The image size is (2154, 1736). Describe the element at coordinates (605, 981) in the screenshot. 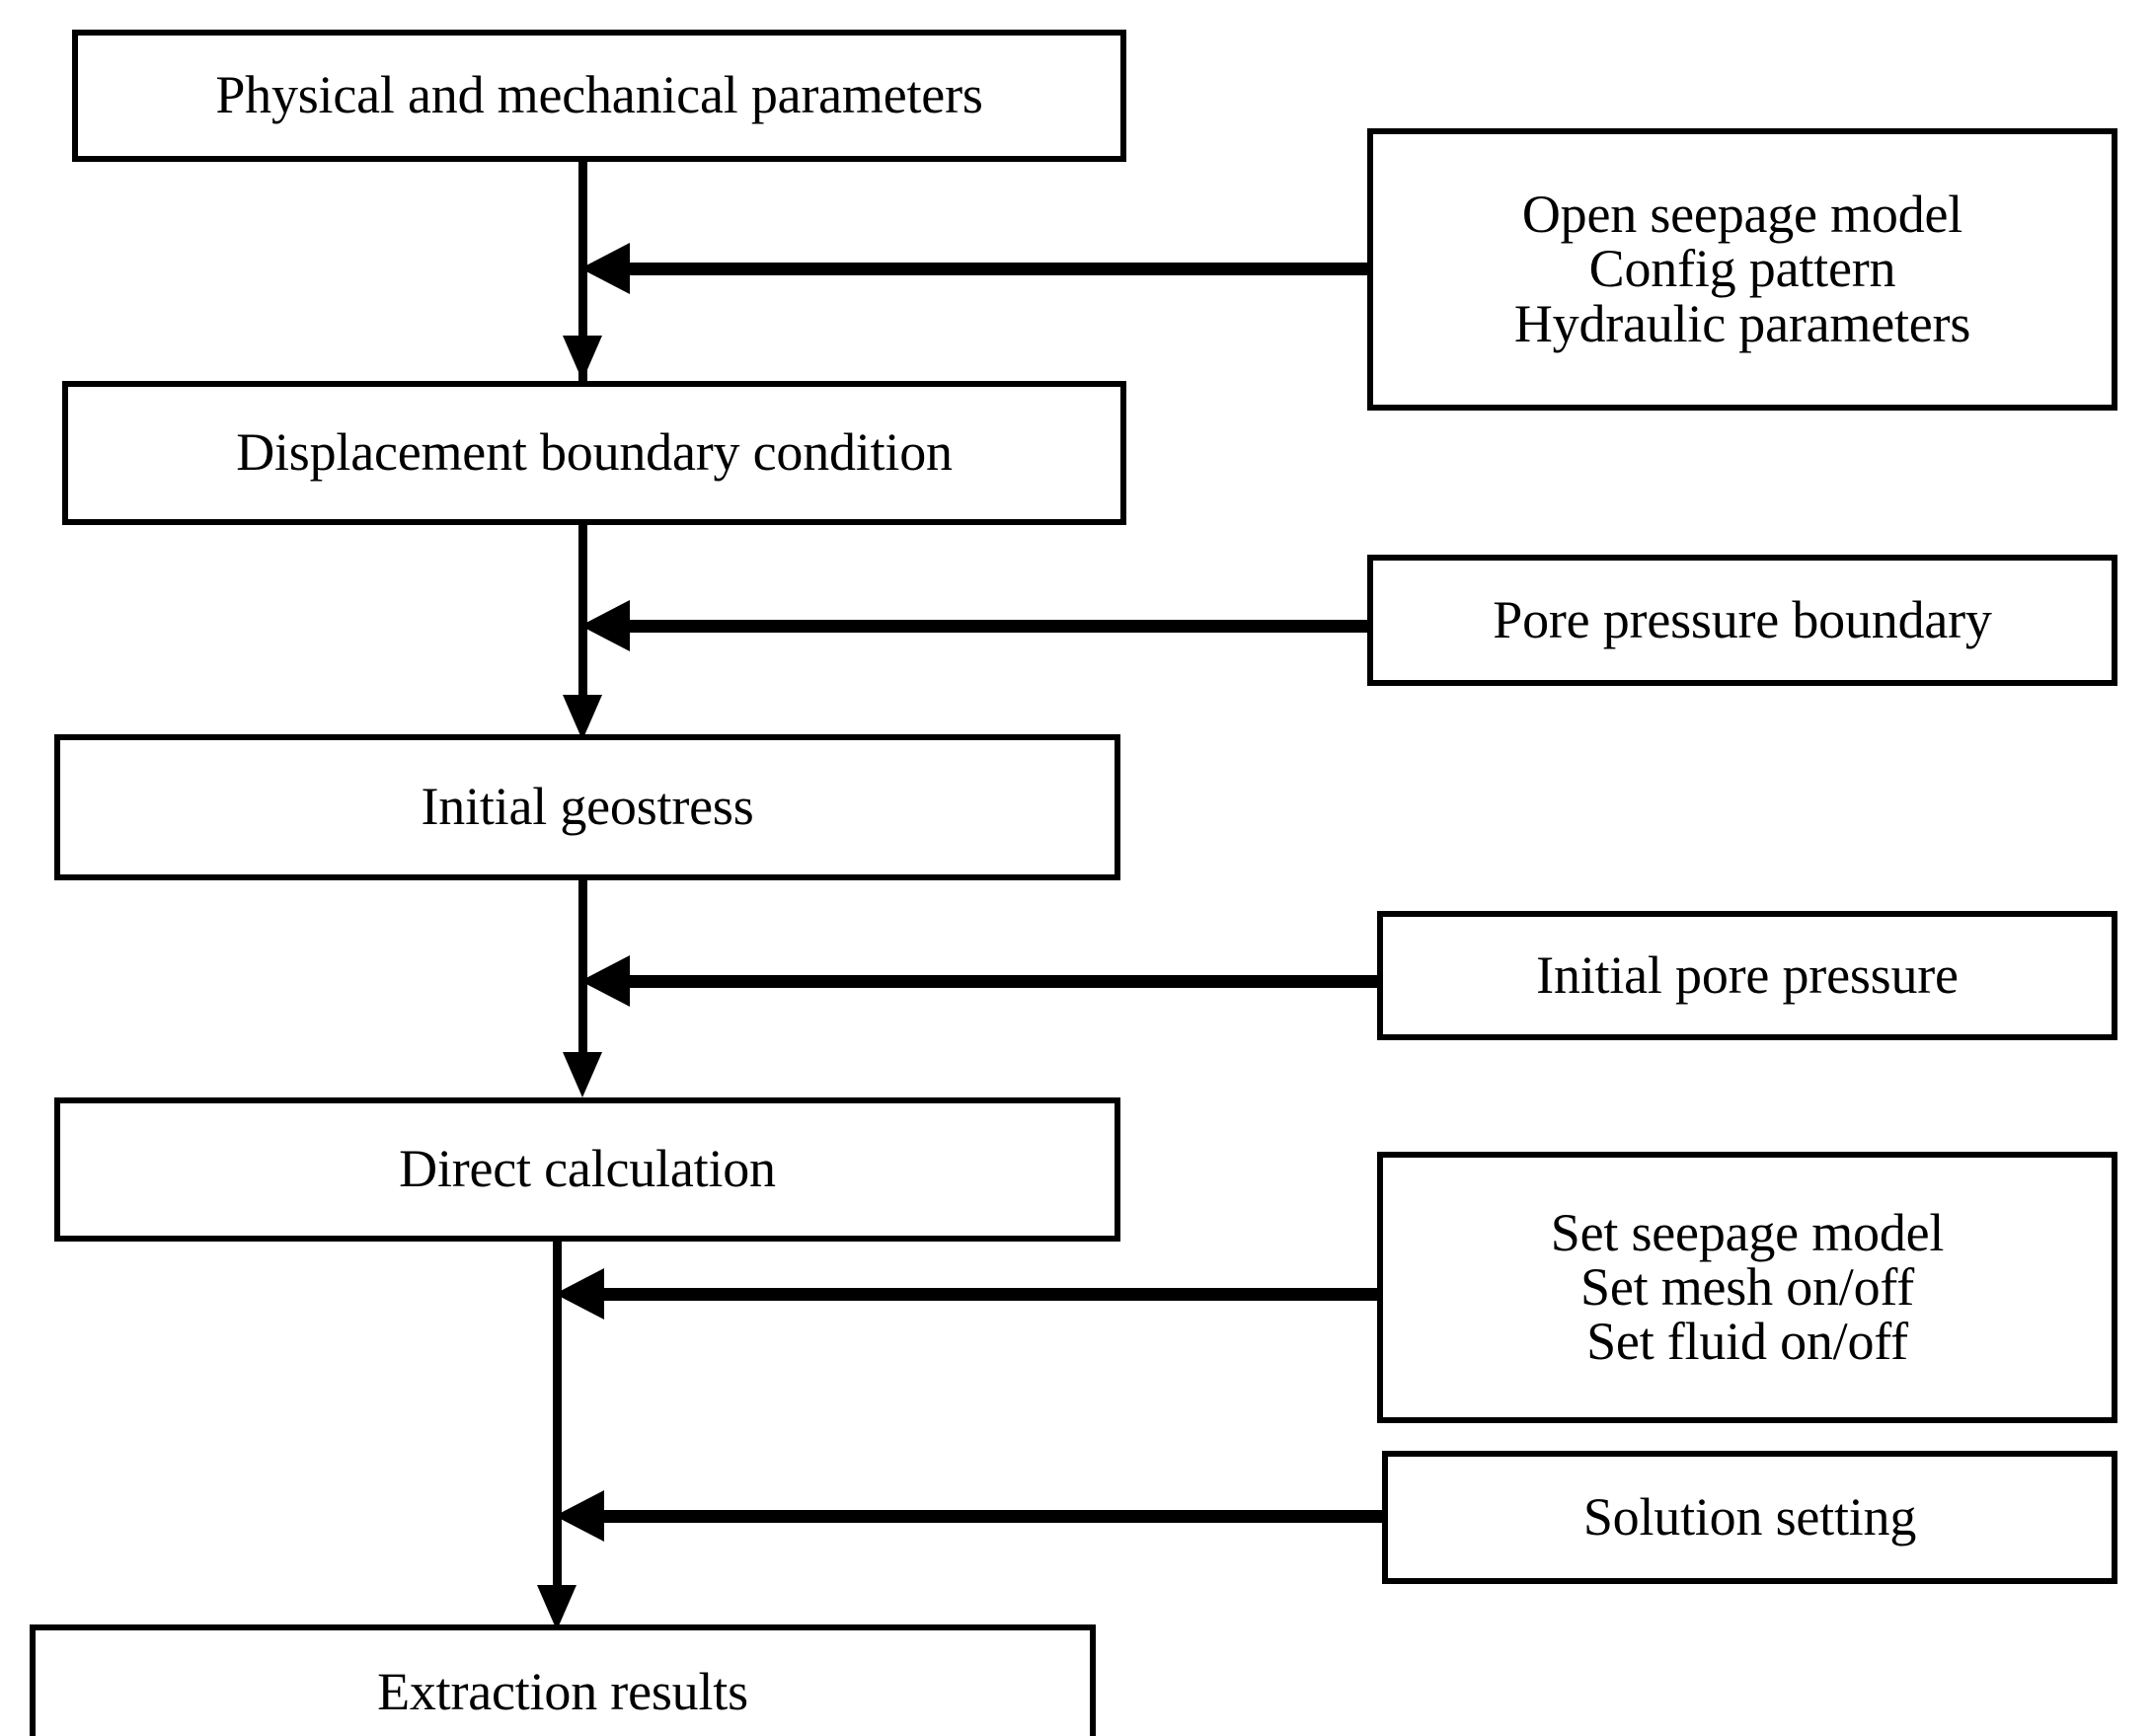

I see `connector-arrowhead-c` at that location.